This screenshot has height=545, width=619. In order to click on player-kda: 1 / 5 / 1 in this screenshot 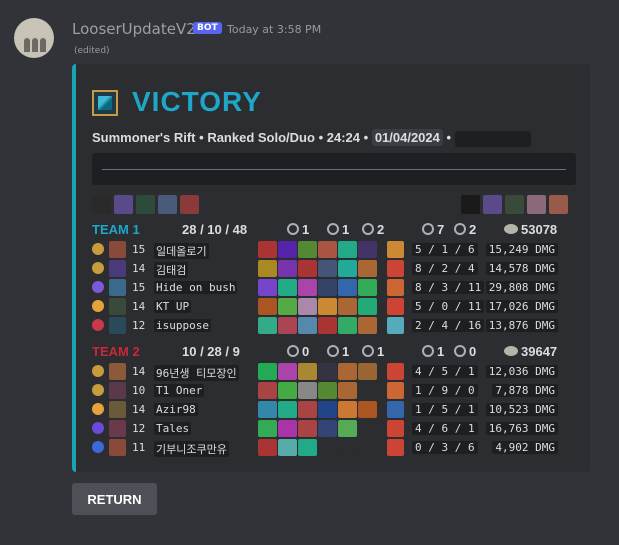, I will do `click(445, 409)`.